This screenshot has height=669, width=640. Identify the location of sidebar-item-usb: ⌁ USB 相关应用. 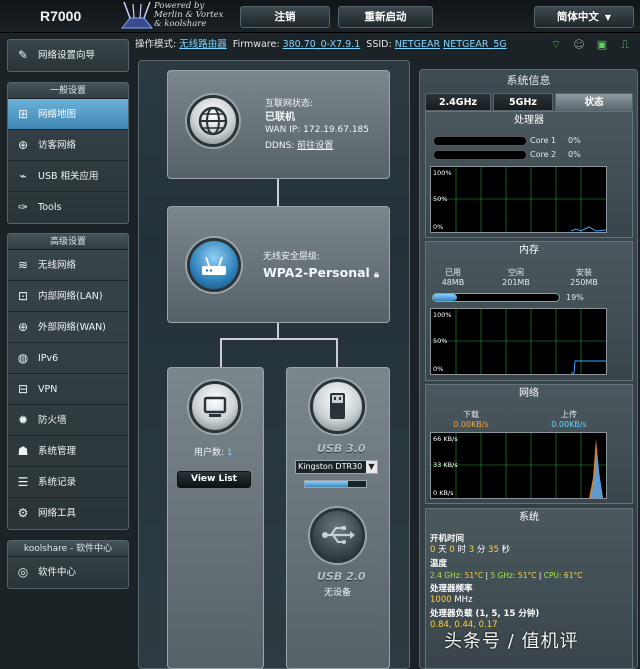
(68, 176).